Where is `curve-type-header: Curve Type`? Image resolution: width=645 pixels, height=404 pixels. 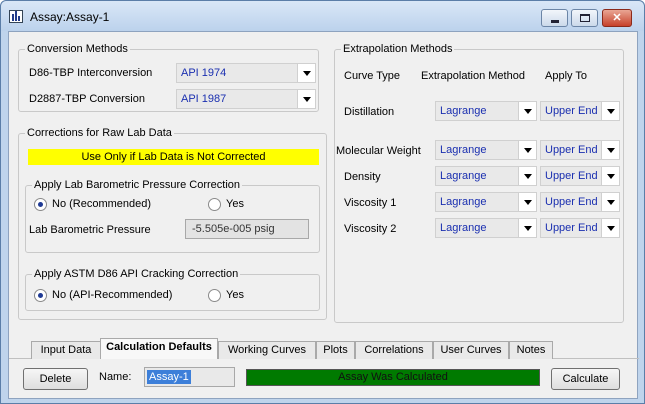
curve-type-header: Curve Type is located at coordinates (372, 76).